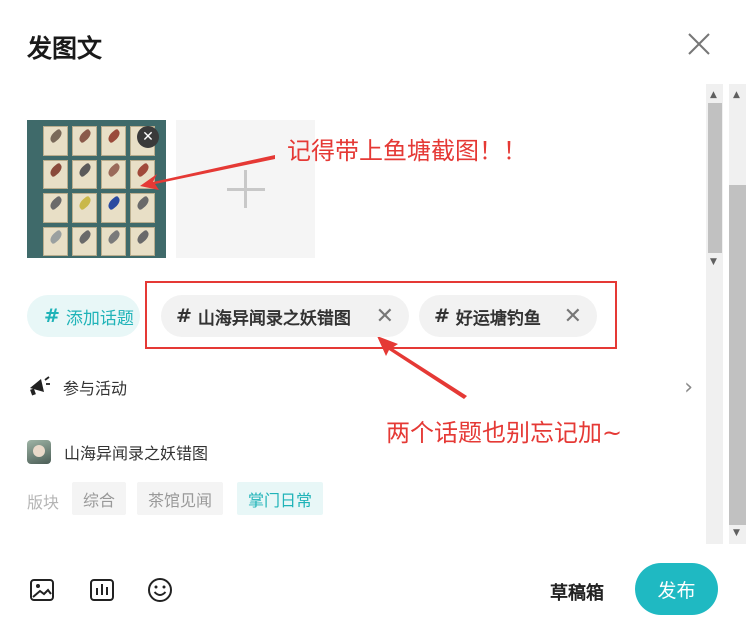 The image size is (749, 634). What do you see at coordinates (43, 502) in the screenshot?
I see `board-label: 版块` at bounding box center [43, 502].